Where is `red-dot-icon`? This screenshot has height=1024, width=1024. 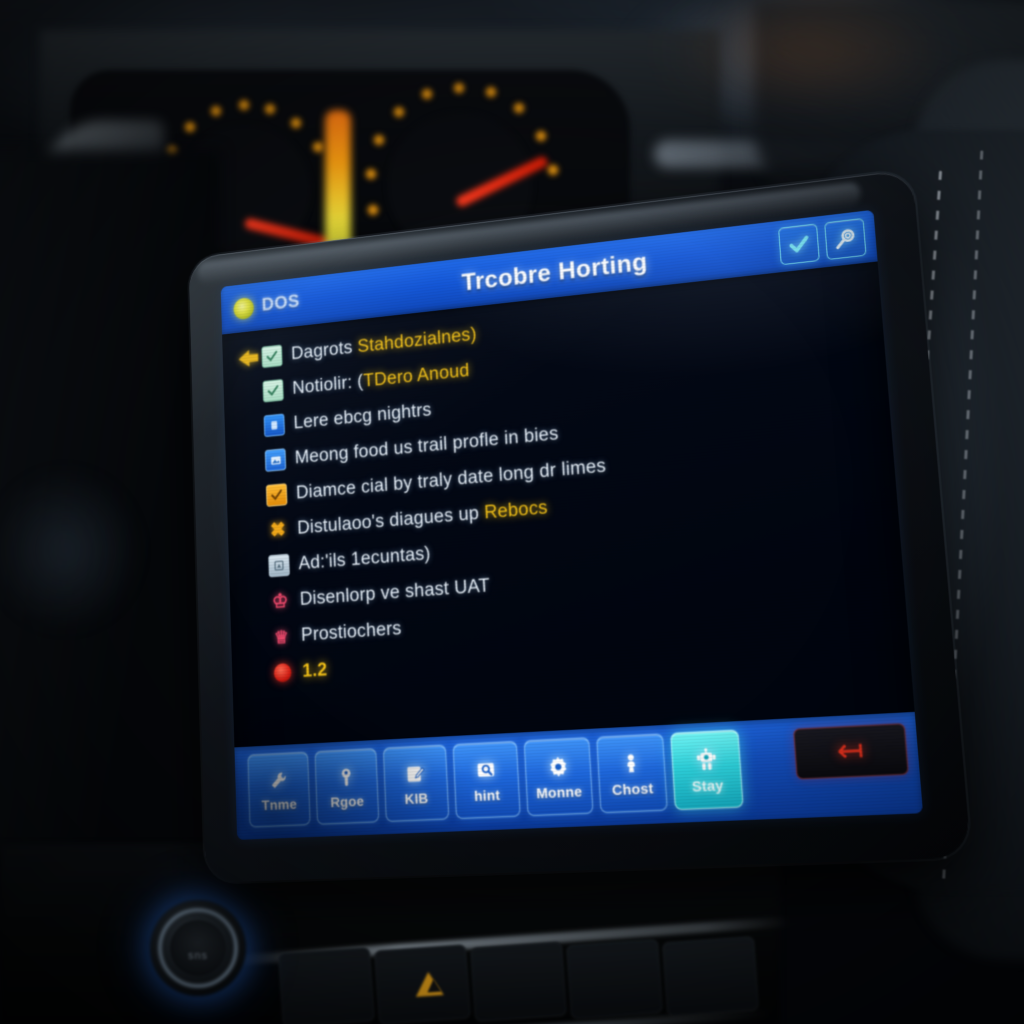
red-dot-icon is located at coordinates (283, 673).